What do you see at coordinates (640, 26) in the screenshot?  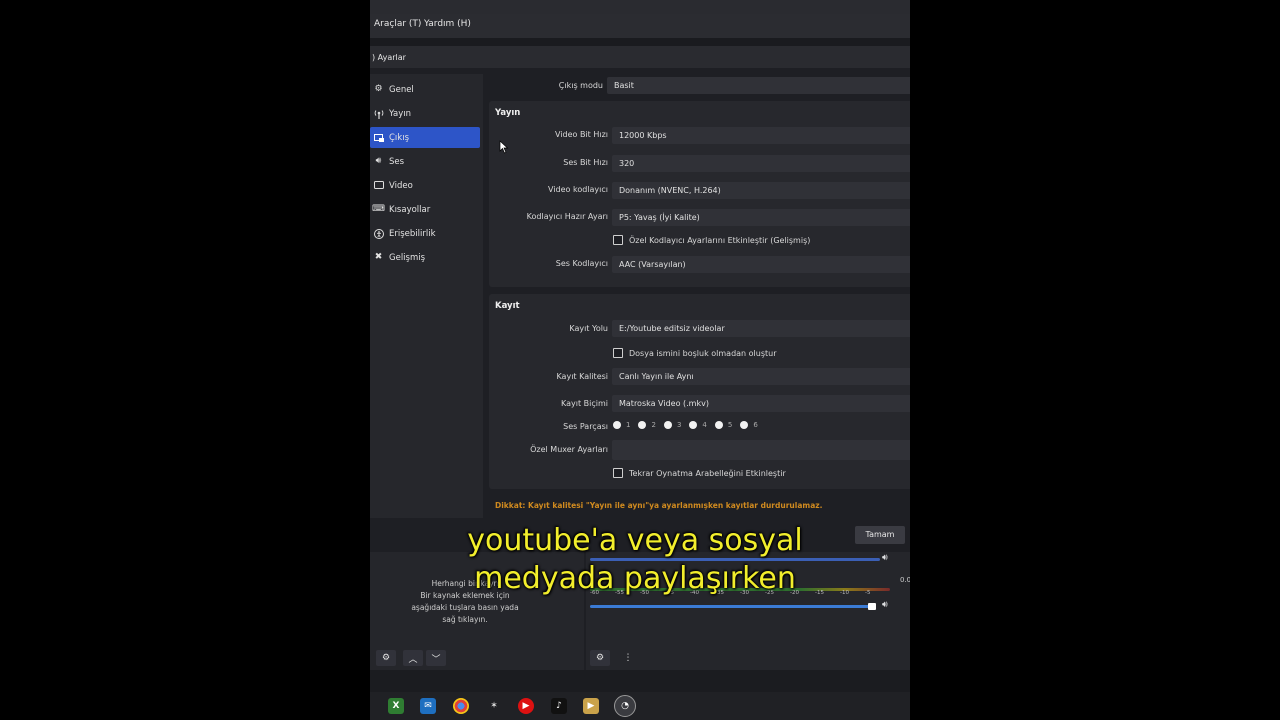 I see `menu-bar: Araçlar (T) Yardım (H)` at bounding box center [640, 26].